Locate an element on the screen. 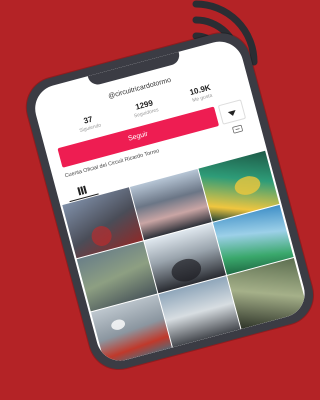 The width and height of the screenshot is (320, 400). chevron-down-icon is located at coordinates (232, 113).